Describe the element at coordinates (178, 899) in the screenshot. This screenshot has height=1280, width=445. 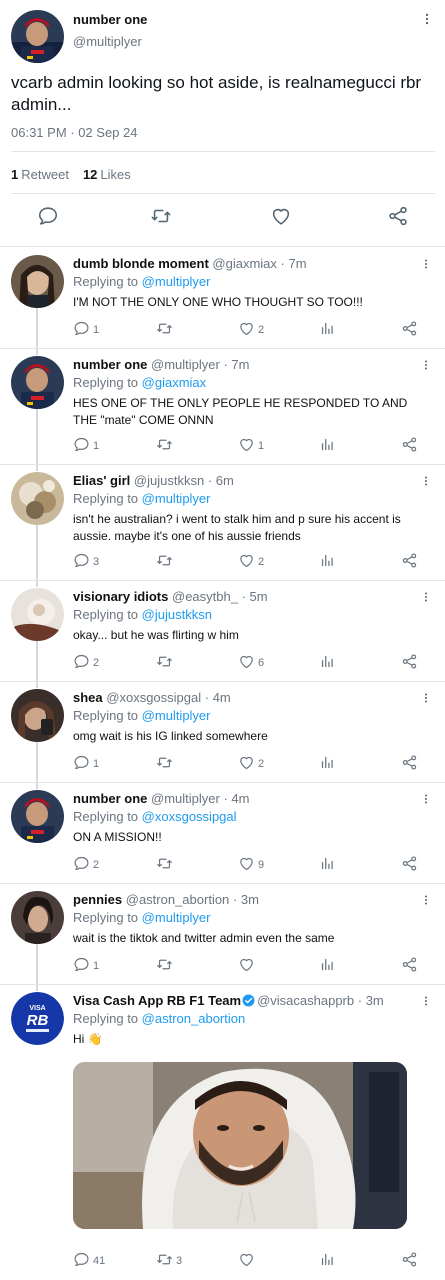
I see `author-handle: @astron_abortion` at that location.